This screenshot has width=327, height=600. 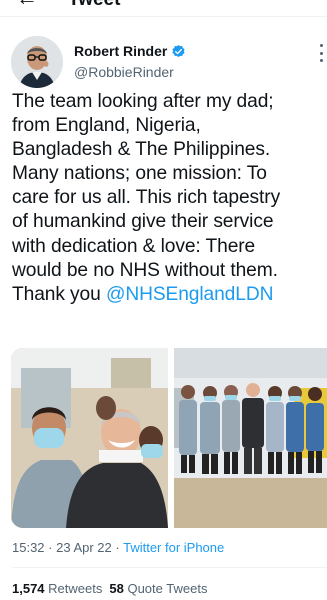 I want to click on author-name: Robert Rinder, so click(x=120, y=51).